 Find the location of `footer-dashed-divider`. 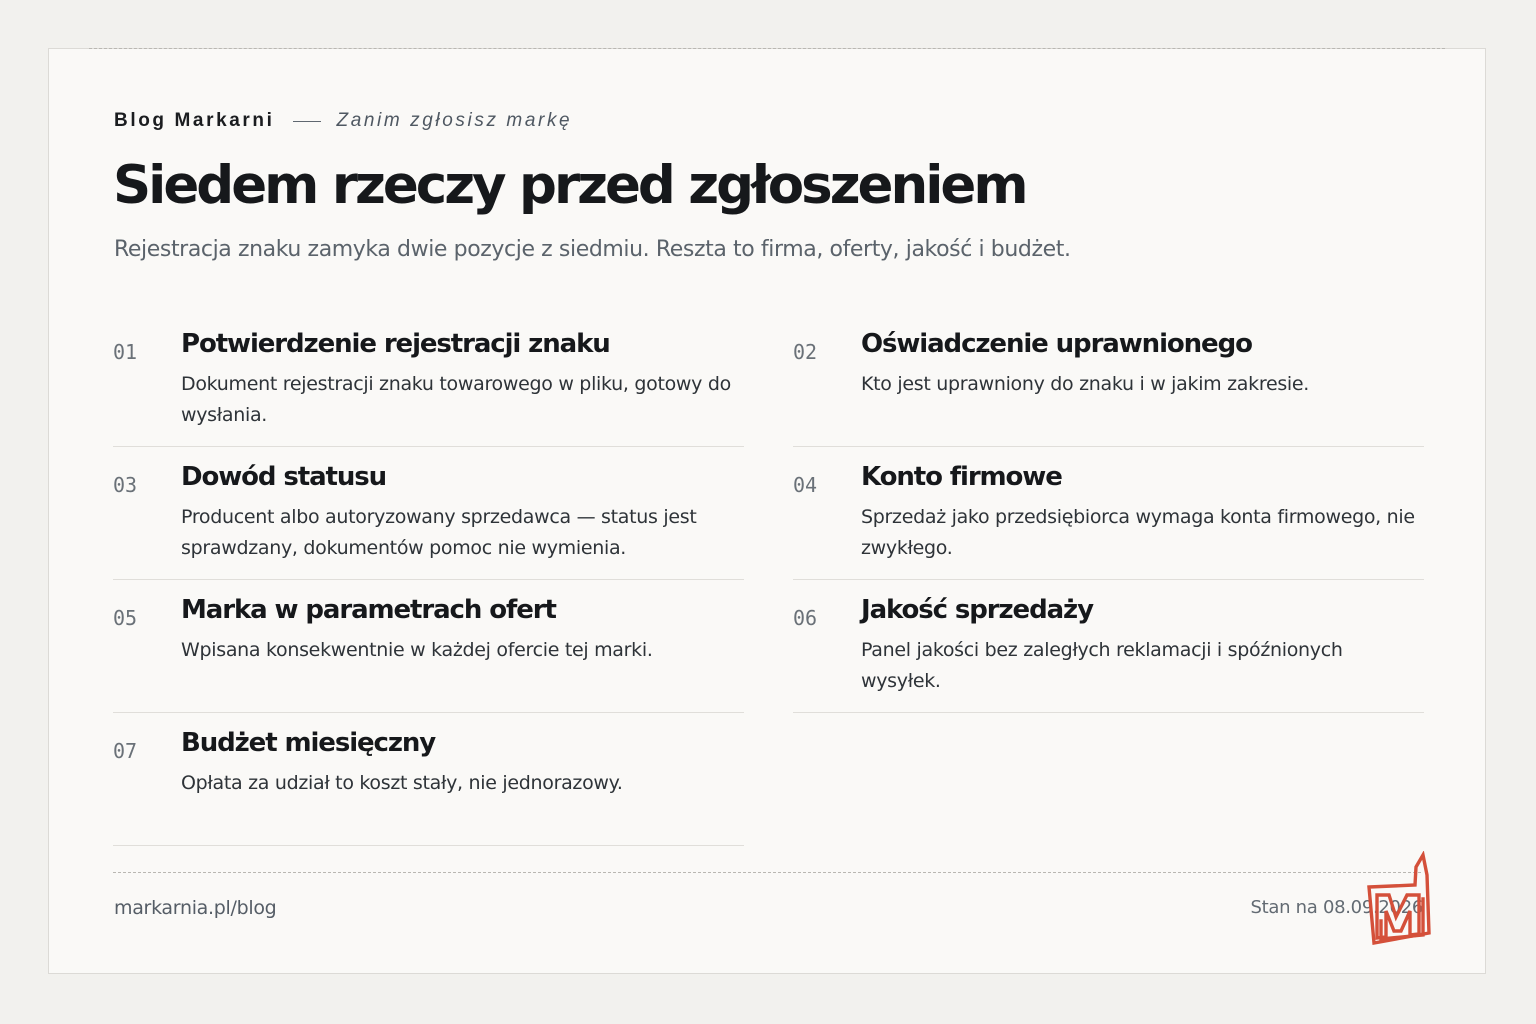

footer-dashed-divider is located at coordinates (767, 872).